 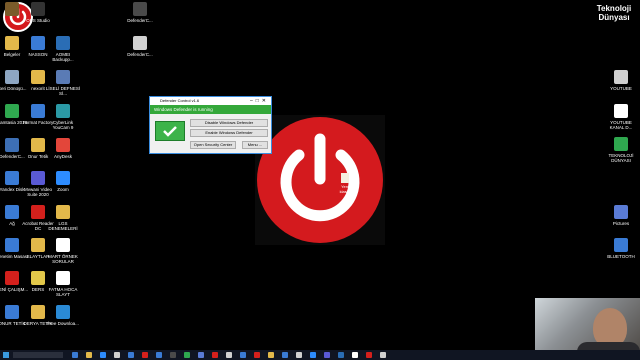 I want to click on desktop-icon: AnyDesk, so click(x=63, y=148).